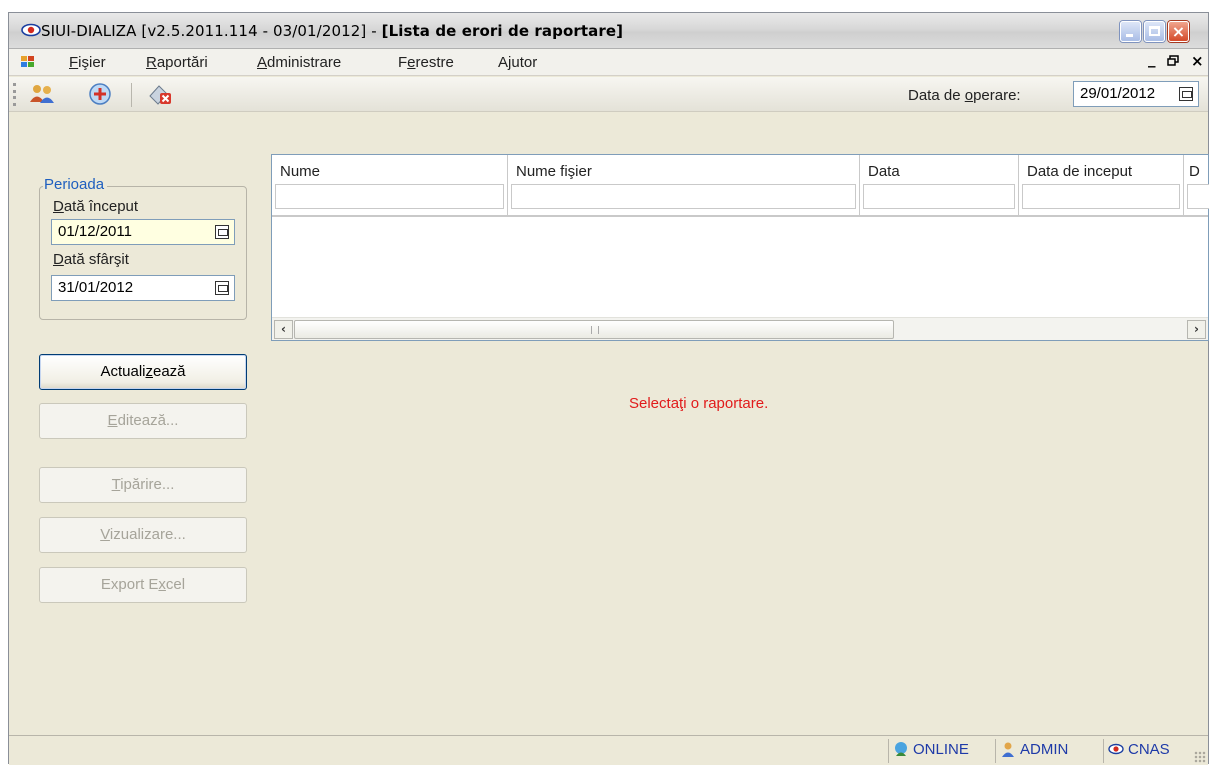 The width and height of the screenshot is (1217, 767). I want to click on operating-date-field: 29/01/2012, so click(1136, 94).